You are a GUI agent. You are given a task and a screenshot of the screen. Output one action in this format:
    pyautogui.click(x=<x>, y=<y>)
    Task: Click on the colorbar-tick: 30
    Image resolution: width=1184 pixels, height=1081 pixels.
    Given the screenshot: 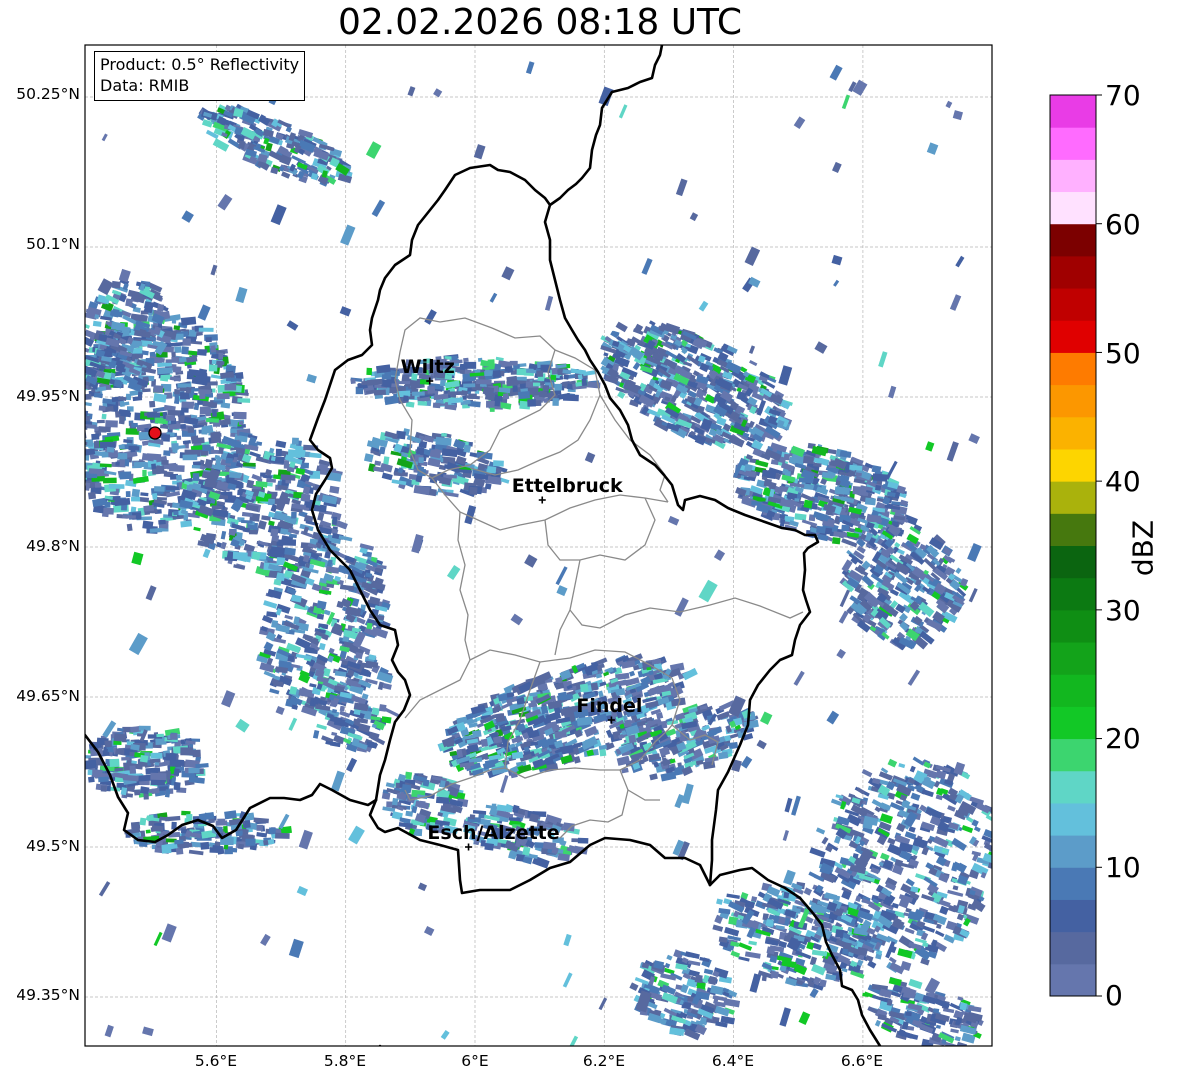 What is the action you would take?
    pyautogui.click(x=1123, y=610)
    